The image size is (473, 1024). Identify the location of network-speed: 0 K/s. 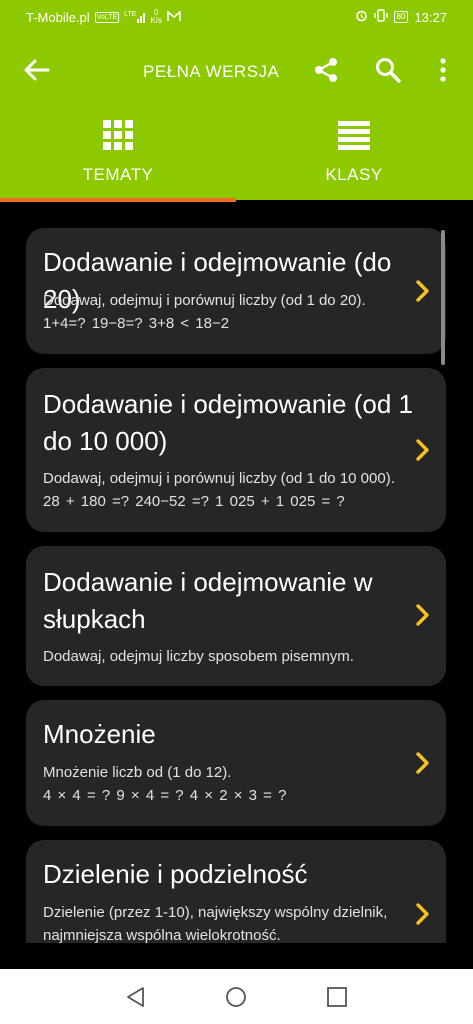
(156, 17).